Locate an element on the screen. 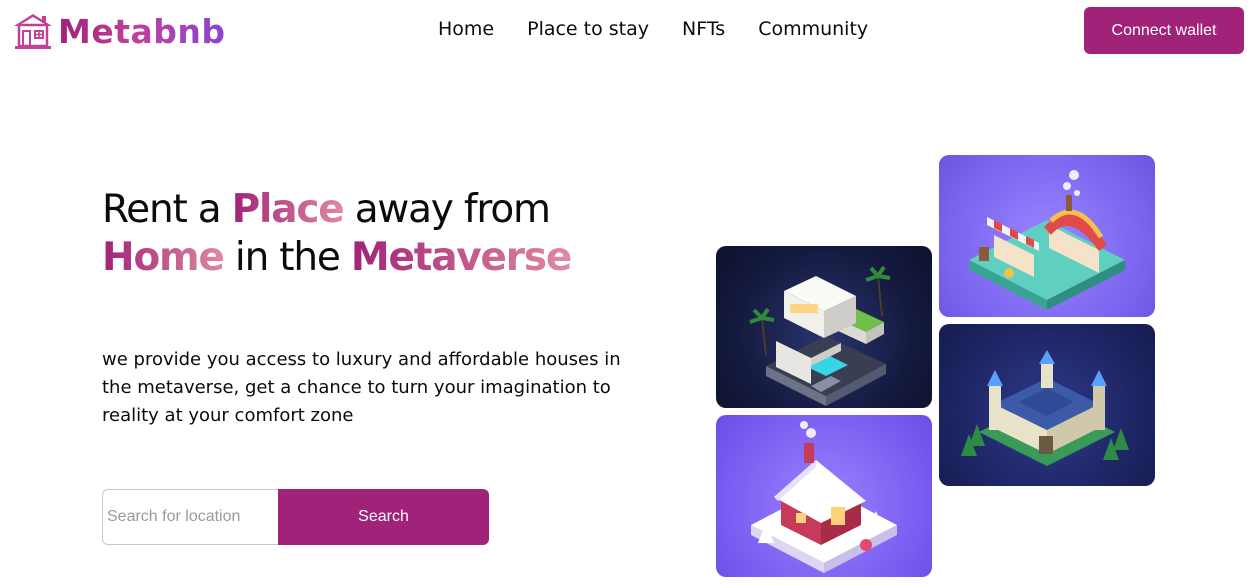 The image size is (1253, 585). snowy-cottage-image is located at coordinates (824, 496).